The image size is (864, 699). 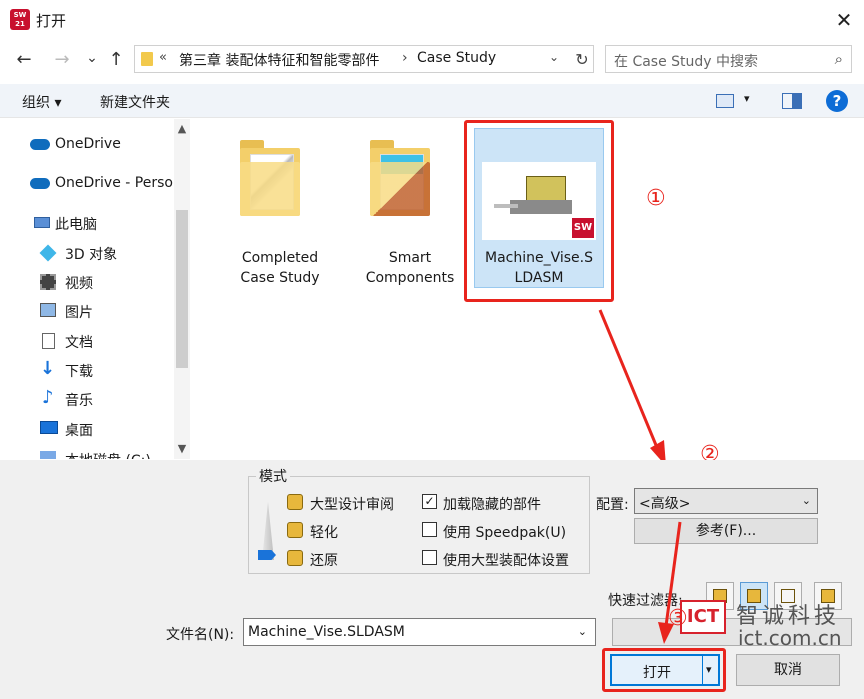 I want to click on lightweight-icon, so click(x=295, y=530).